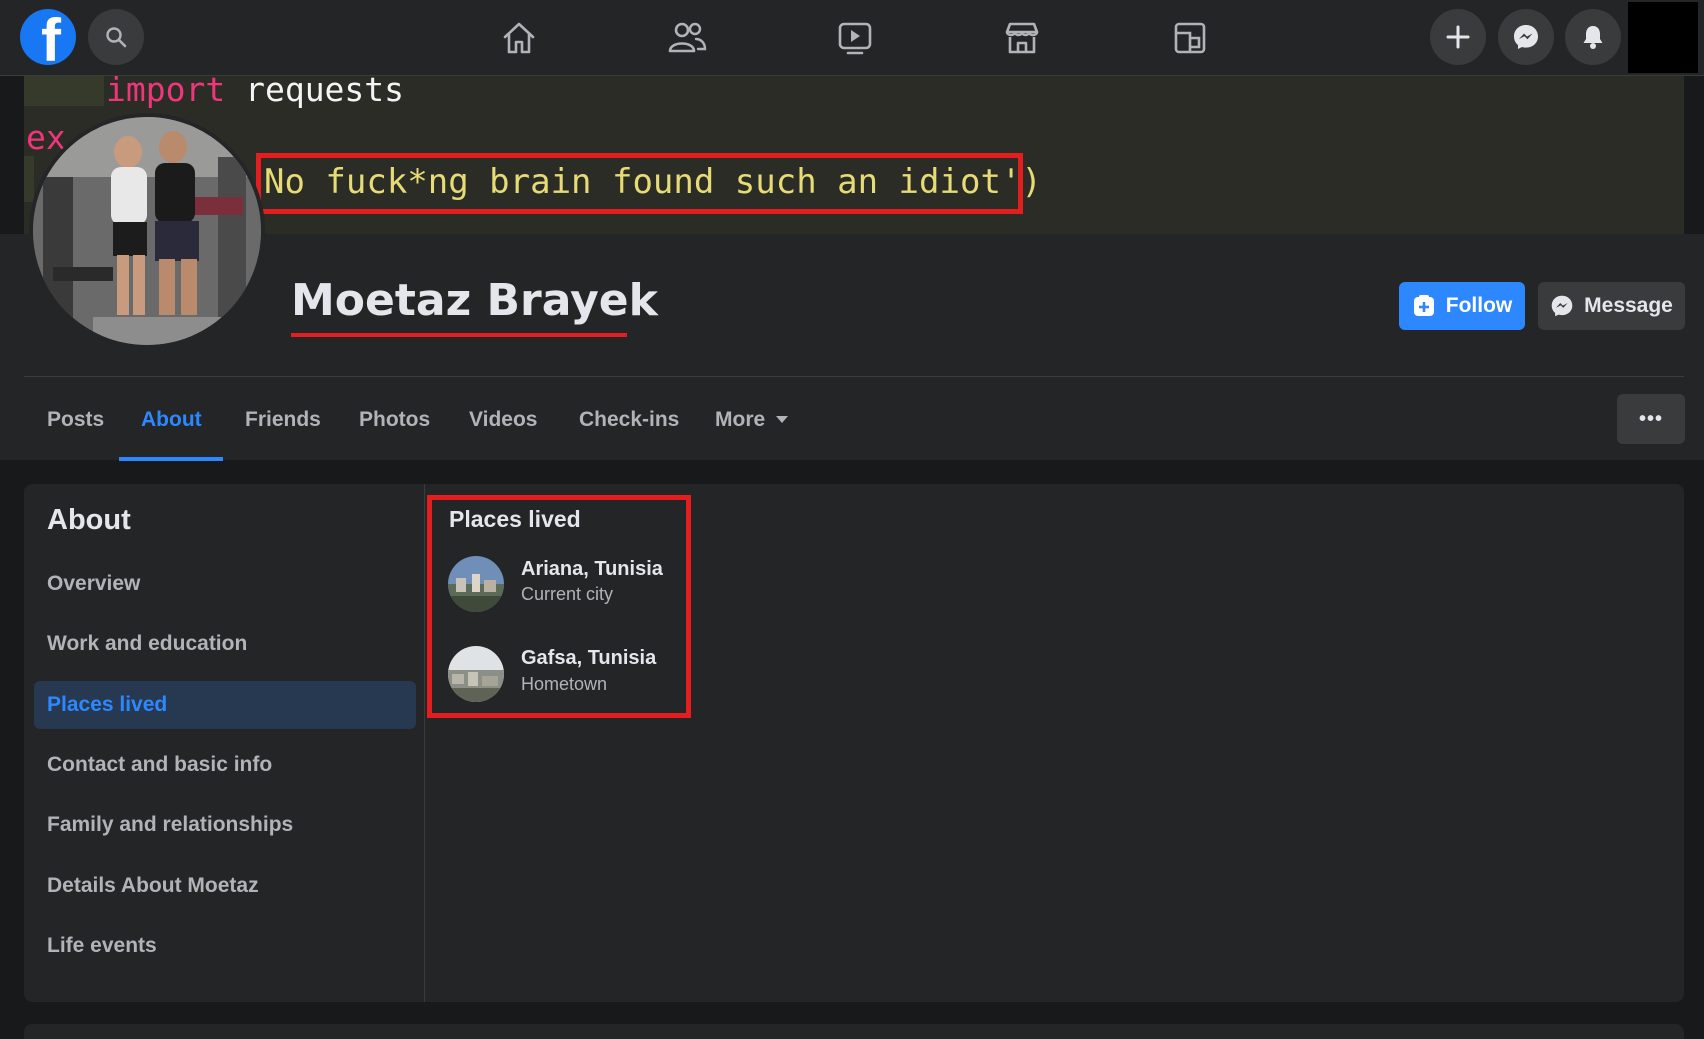 This screenshot has width=1704, height=1039. What do you see at coordinates (424, 743) in the screenshot?
I see `about-sidebar-divider` at bounding box center [424, 743].